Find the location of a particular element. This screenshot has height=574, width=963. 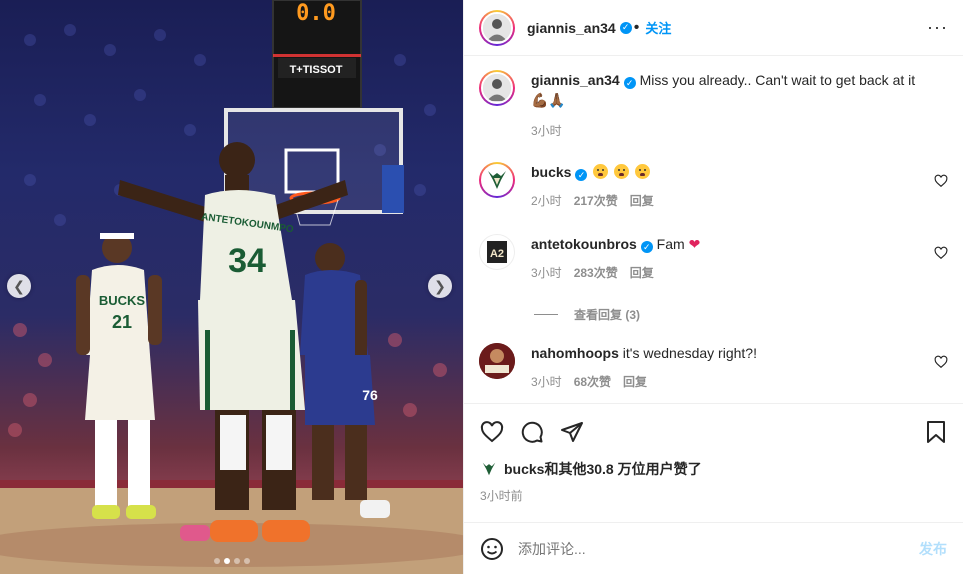

comment-likes: 217次赞 is located at coordinates (596, 200).